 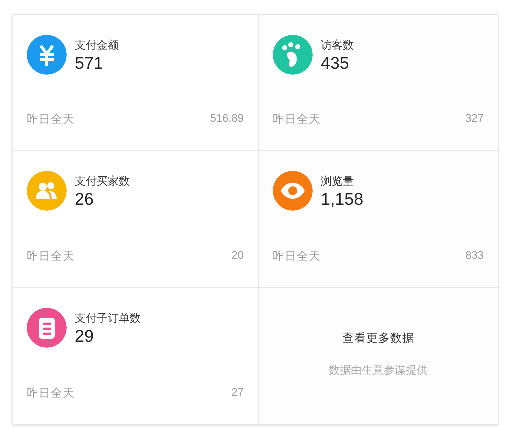 I want to click on metric-label: 支付子订单数, so click(x=108, y=319).